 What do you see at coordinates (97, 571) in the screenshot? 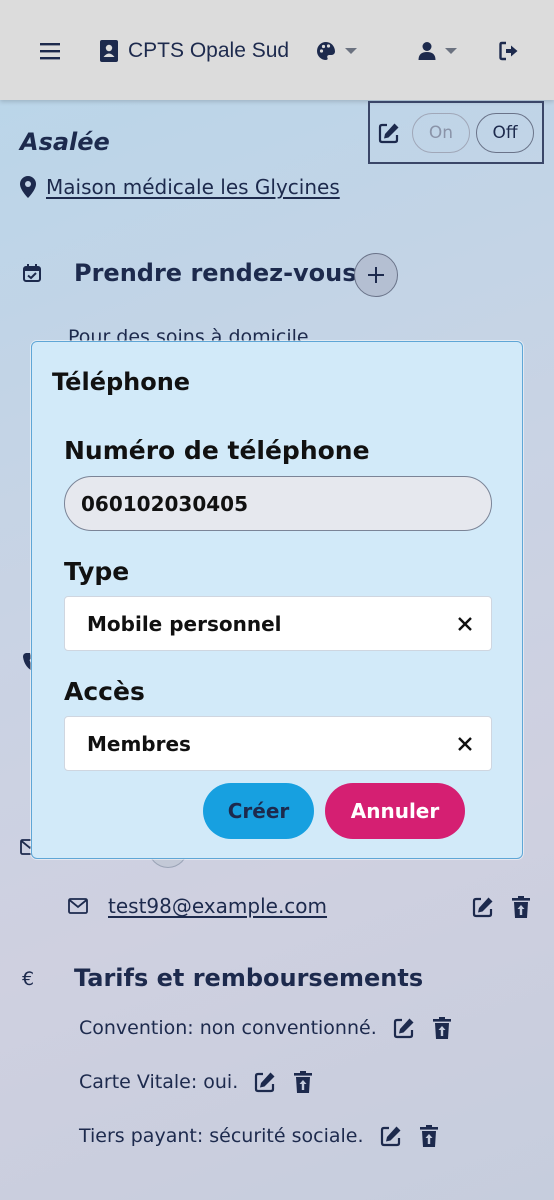
I see `type-label: Type` at bounding box center [97, 571].